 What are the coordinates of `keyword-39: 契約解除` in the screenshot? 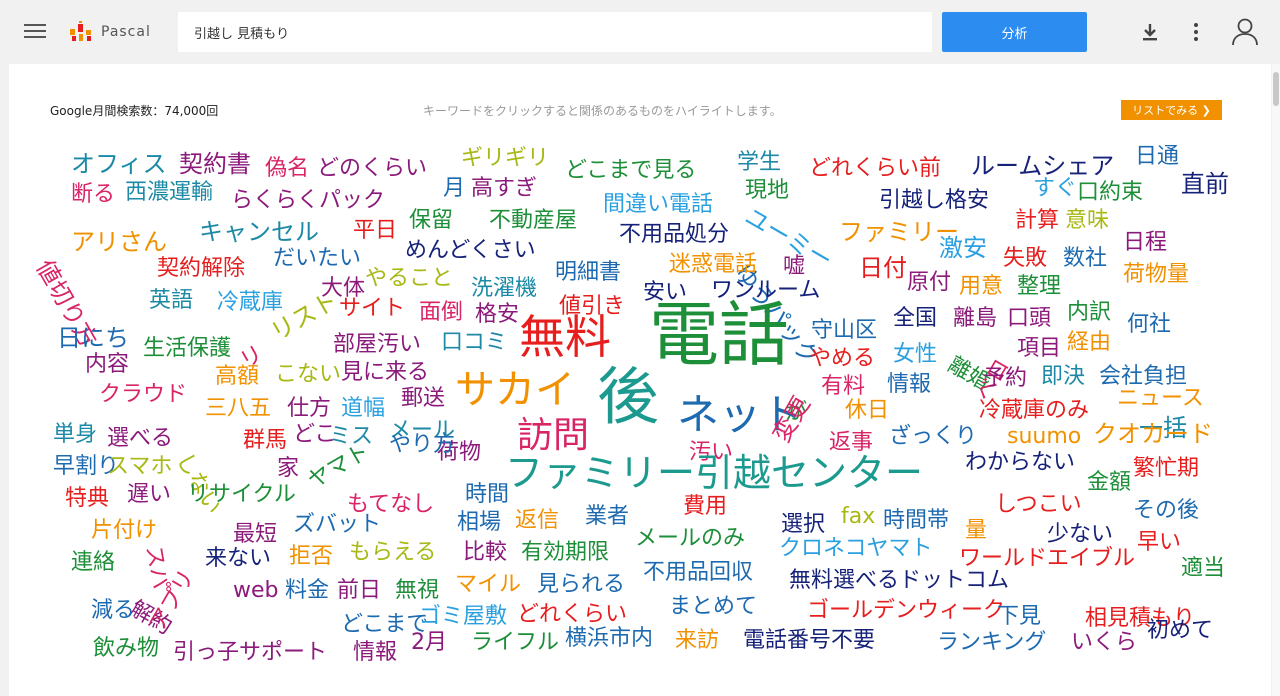 It's located at (201, 269).